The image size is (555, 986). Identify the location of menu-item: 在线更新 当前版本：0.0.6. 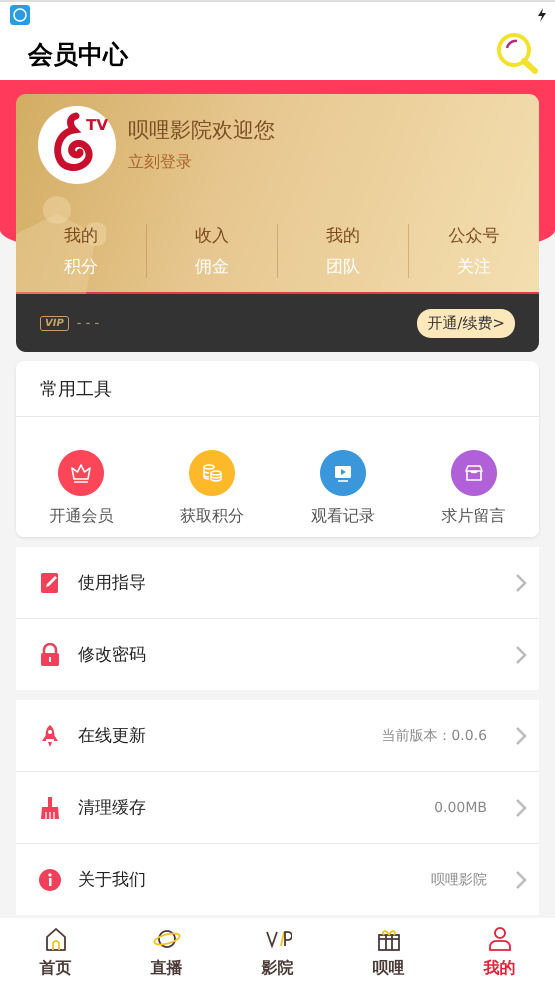
(277, 736).